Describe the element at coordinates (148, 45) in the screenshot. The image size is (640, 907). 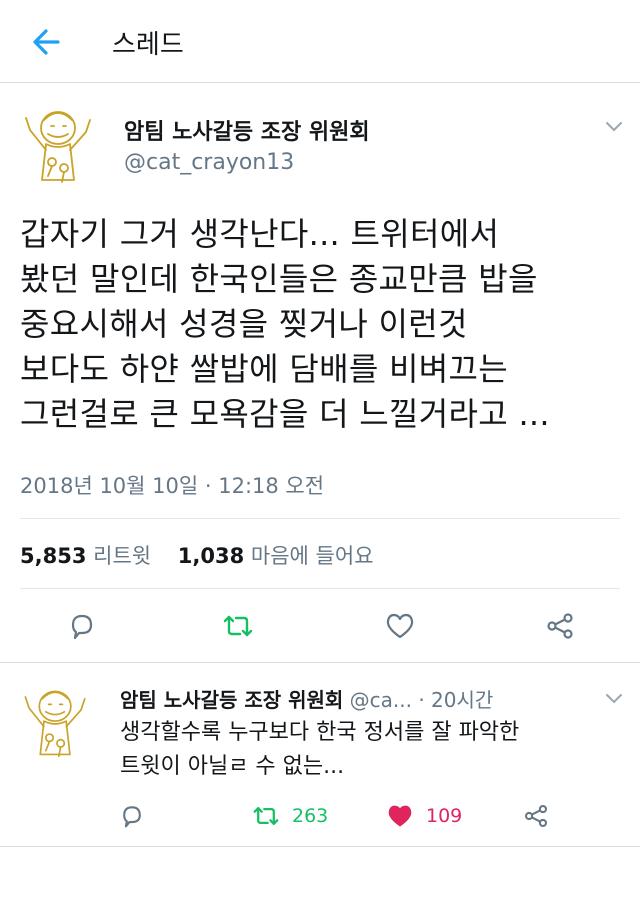
I see `page-title: 스레드` at that location.